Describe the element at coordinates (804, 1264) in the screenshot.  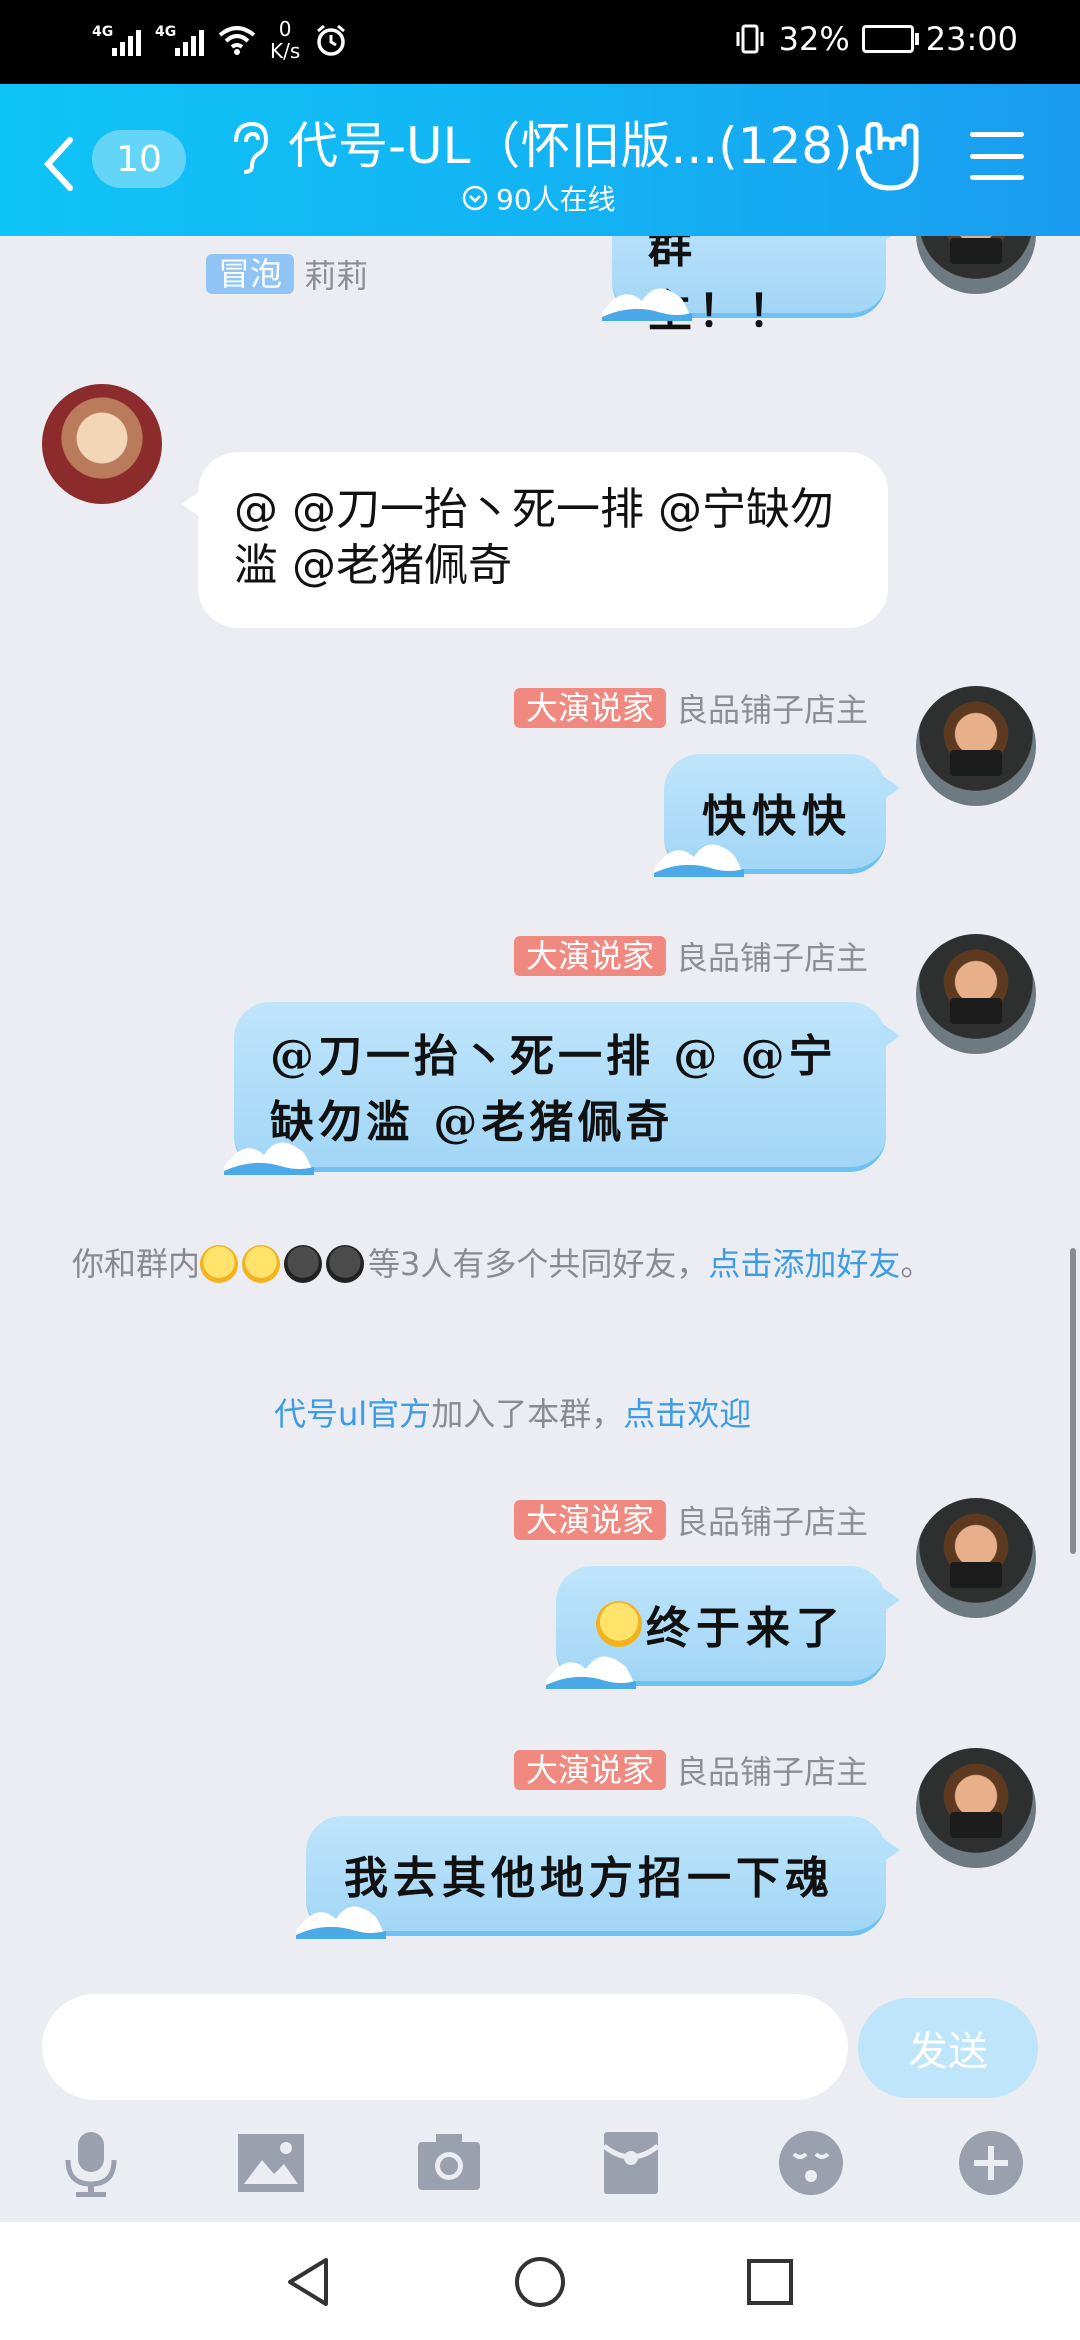
I see `add-friends-link: 点击添加好友` at that location.